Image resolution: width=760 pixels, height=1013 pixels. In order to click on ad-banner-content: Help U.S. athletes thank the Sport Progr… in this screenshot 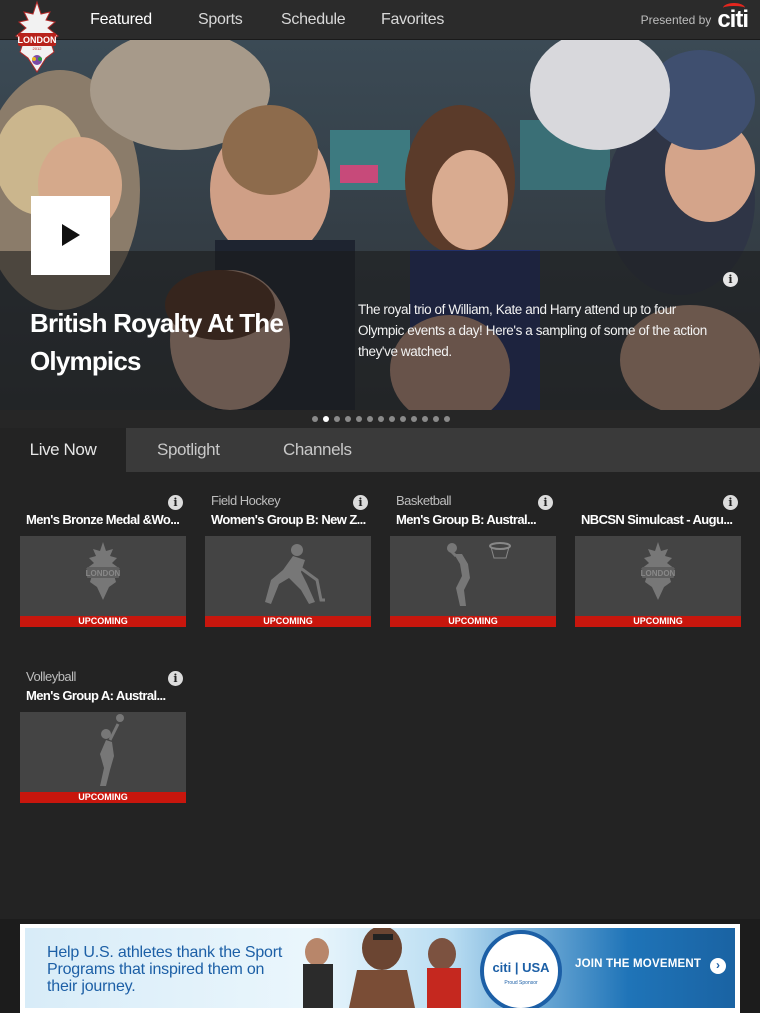, I will do `click(380, 968)`.